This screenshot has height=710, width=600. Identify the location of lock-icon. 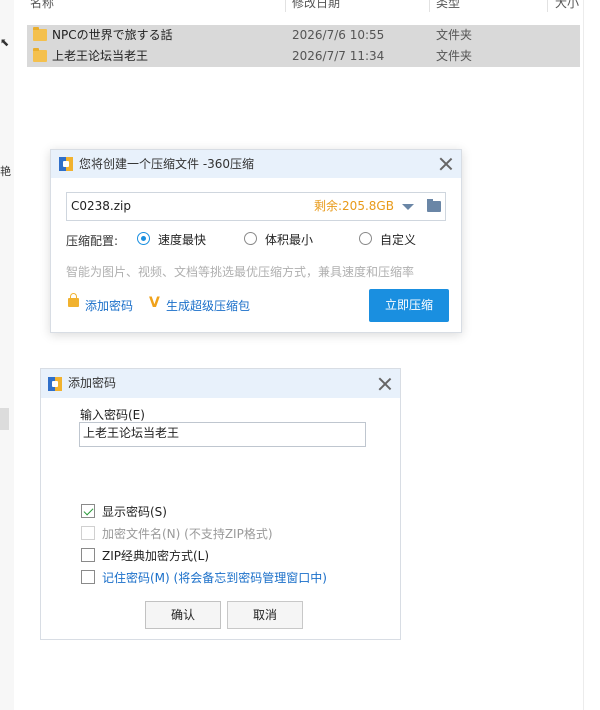
(73, 300).